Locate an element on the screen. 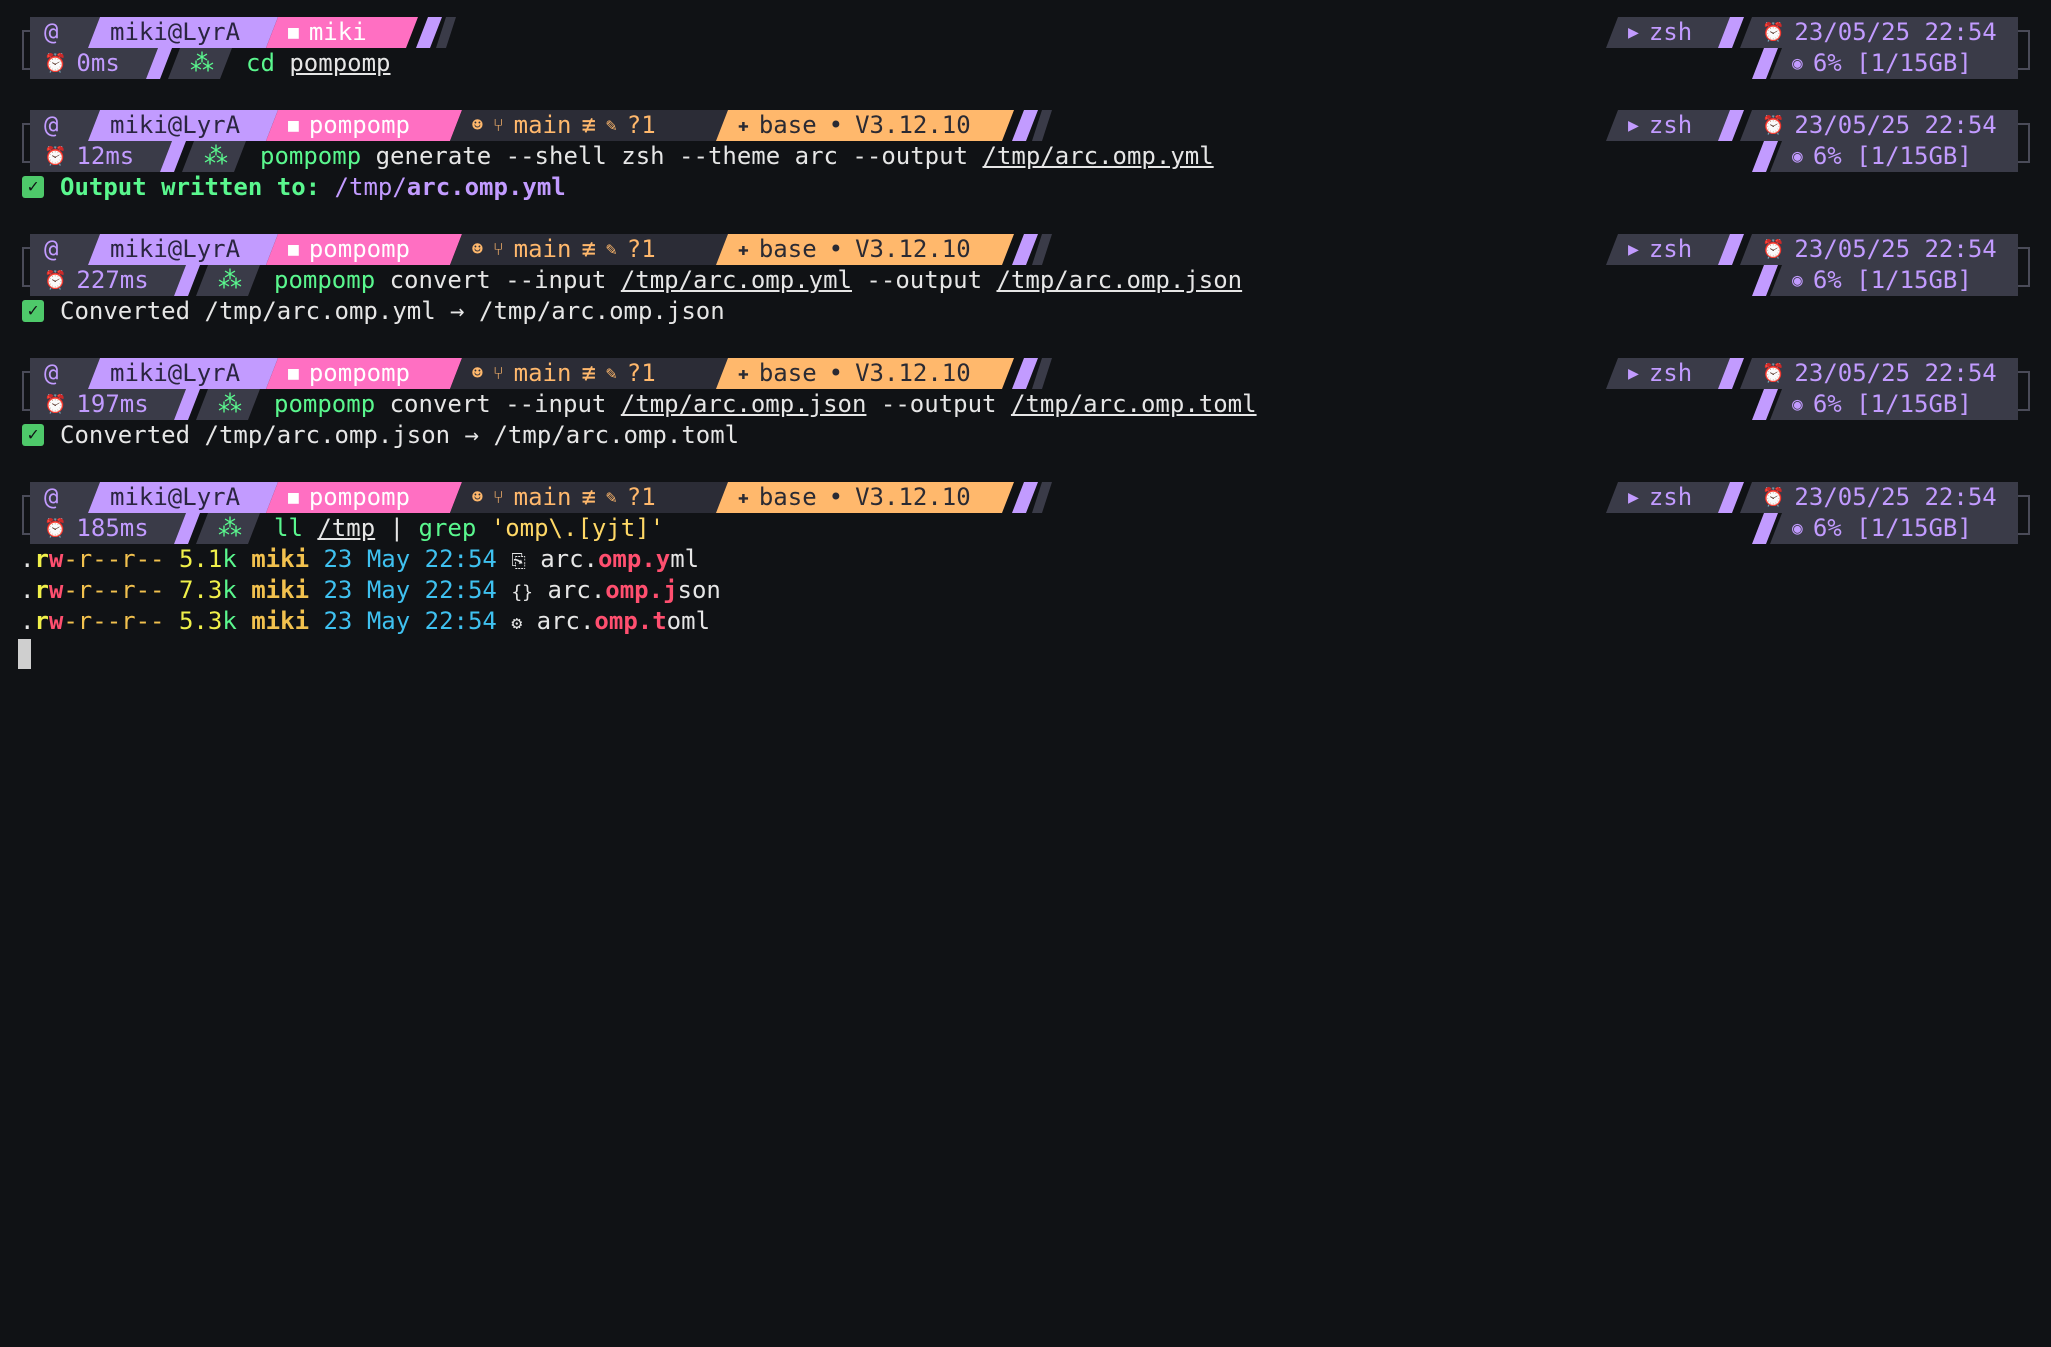 The image size is (2051, 1347). command-line-5: ll /tmp | grep 'omp\.[yjt]' is located at coordinates (469, 528).